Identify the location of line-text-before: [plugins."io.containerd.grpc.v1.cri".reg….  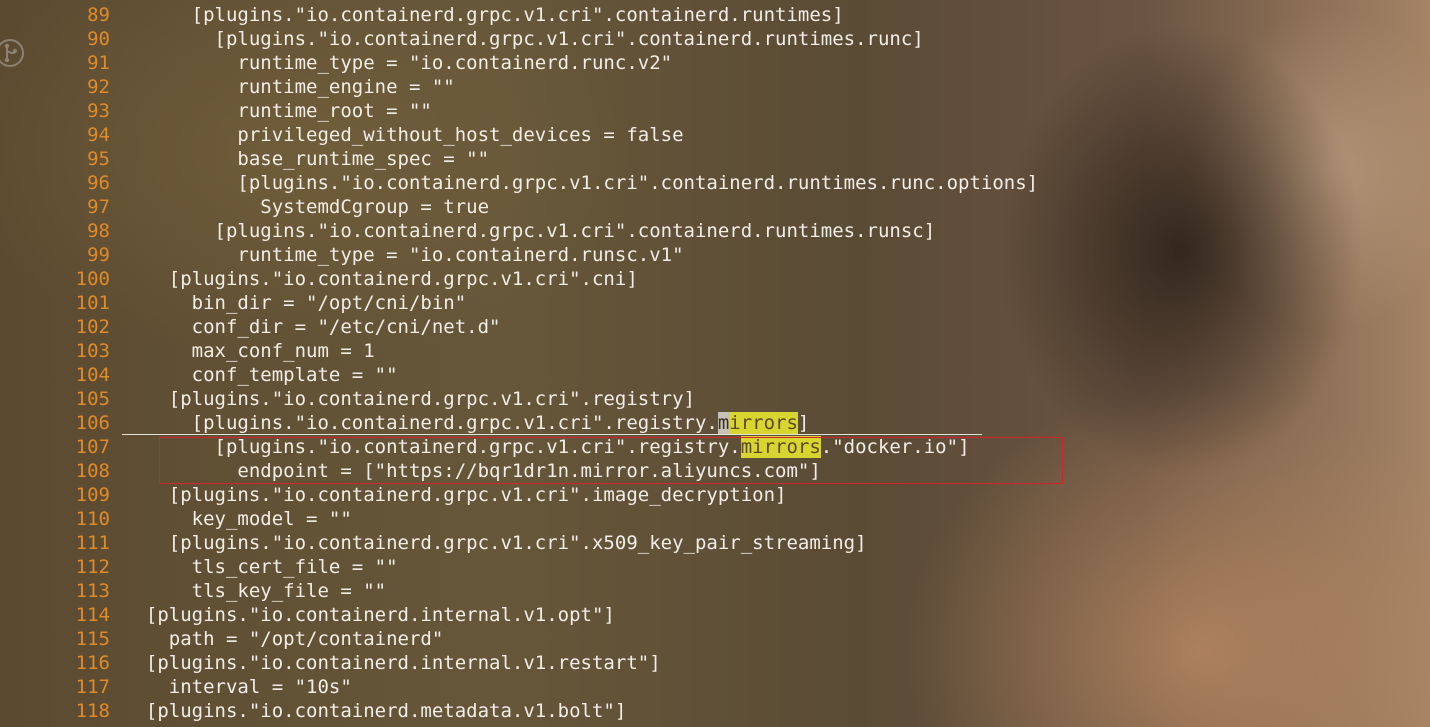
(420, 423).